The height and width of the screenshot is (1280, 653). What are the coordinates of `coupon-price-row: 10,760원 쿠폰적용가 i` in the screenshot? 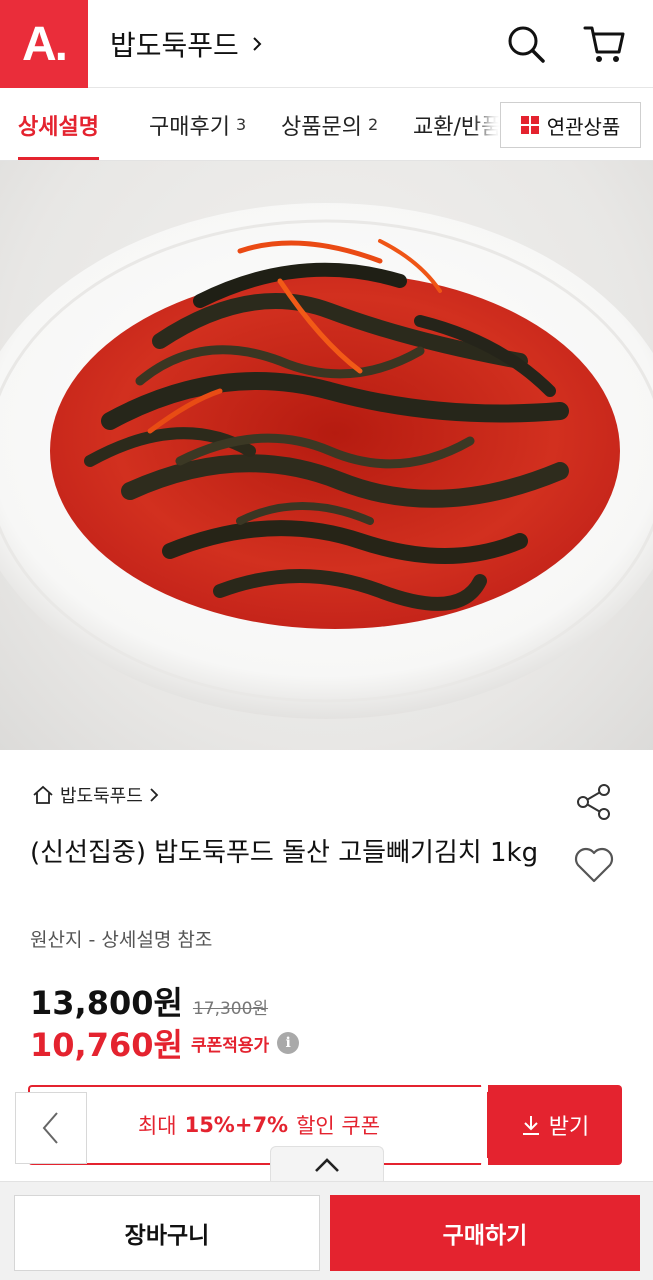 It's located at (165, 1043).